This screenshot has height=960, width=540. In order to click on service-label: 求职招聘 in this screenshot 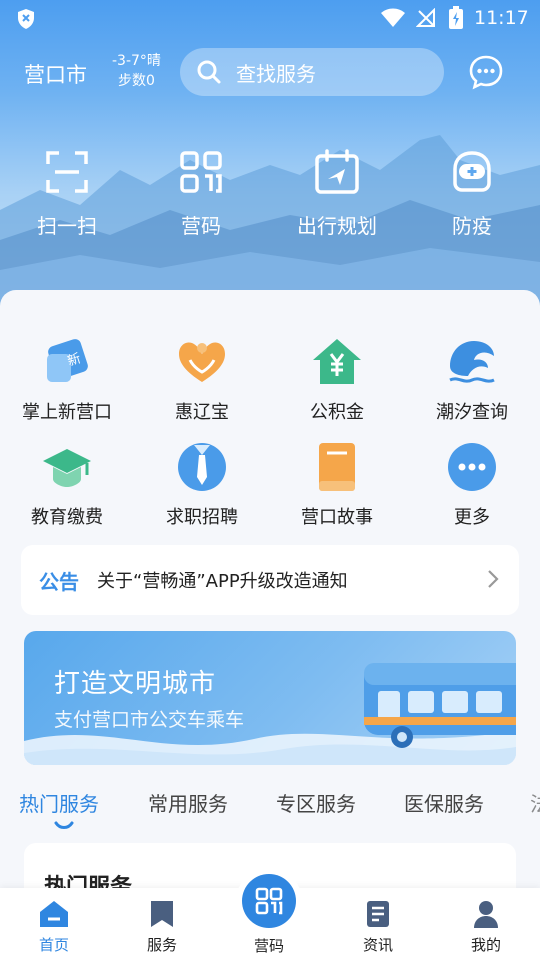, I will do `click(202, 517)`.